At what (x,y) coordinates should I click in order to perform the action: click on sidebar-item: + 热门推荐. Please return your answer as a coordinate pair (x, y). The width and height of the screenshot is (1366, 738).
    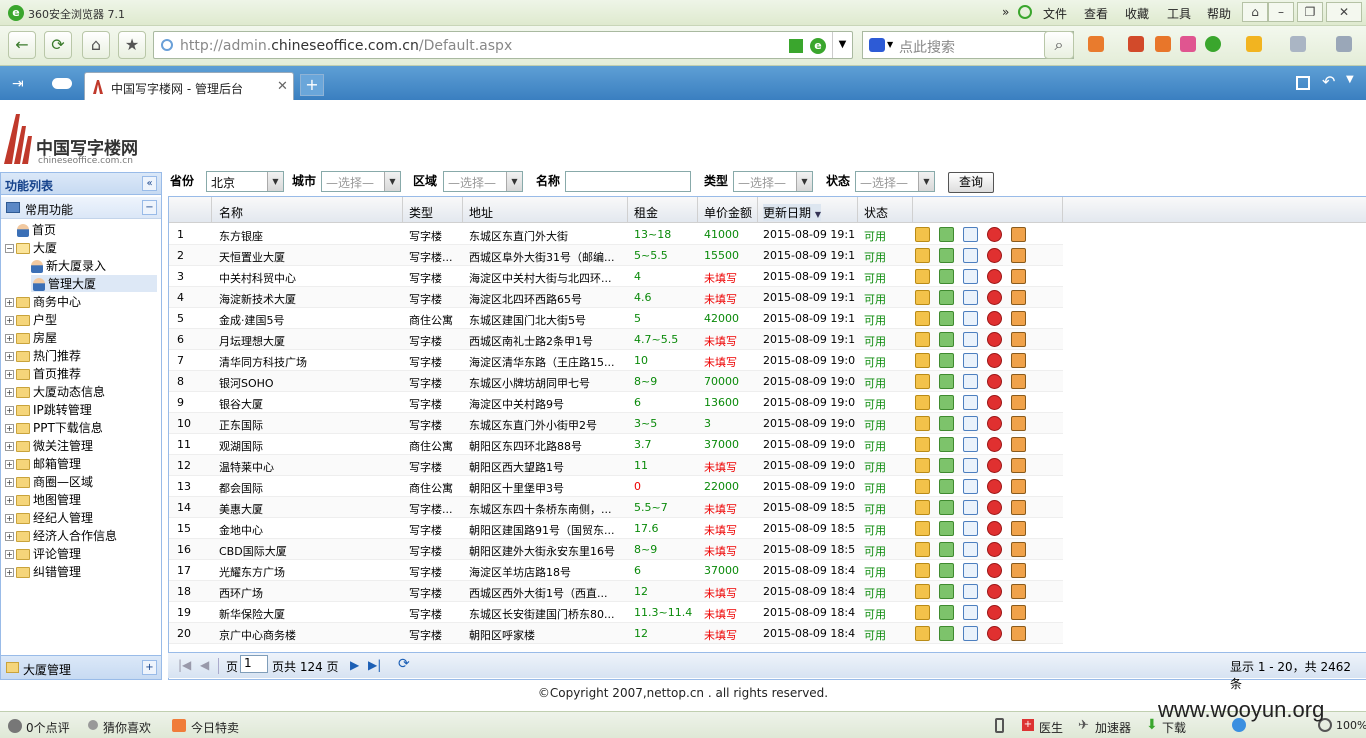
    Looking at the image, I should click on (43, 355).